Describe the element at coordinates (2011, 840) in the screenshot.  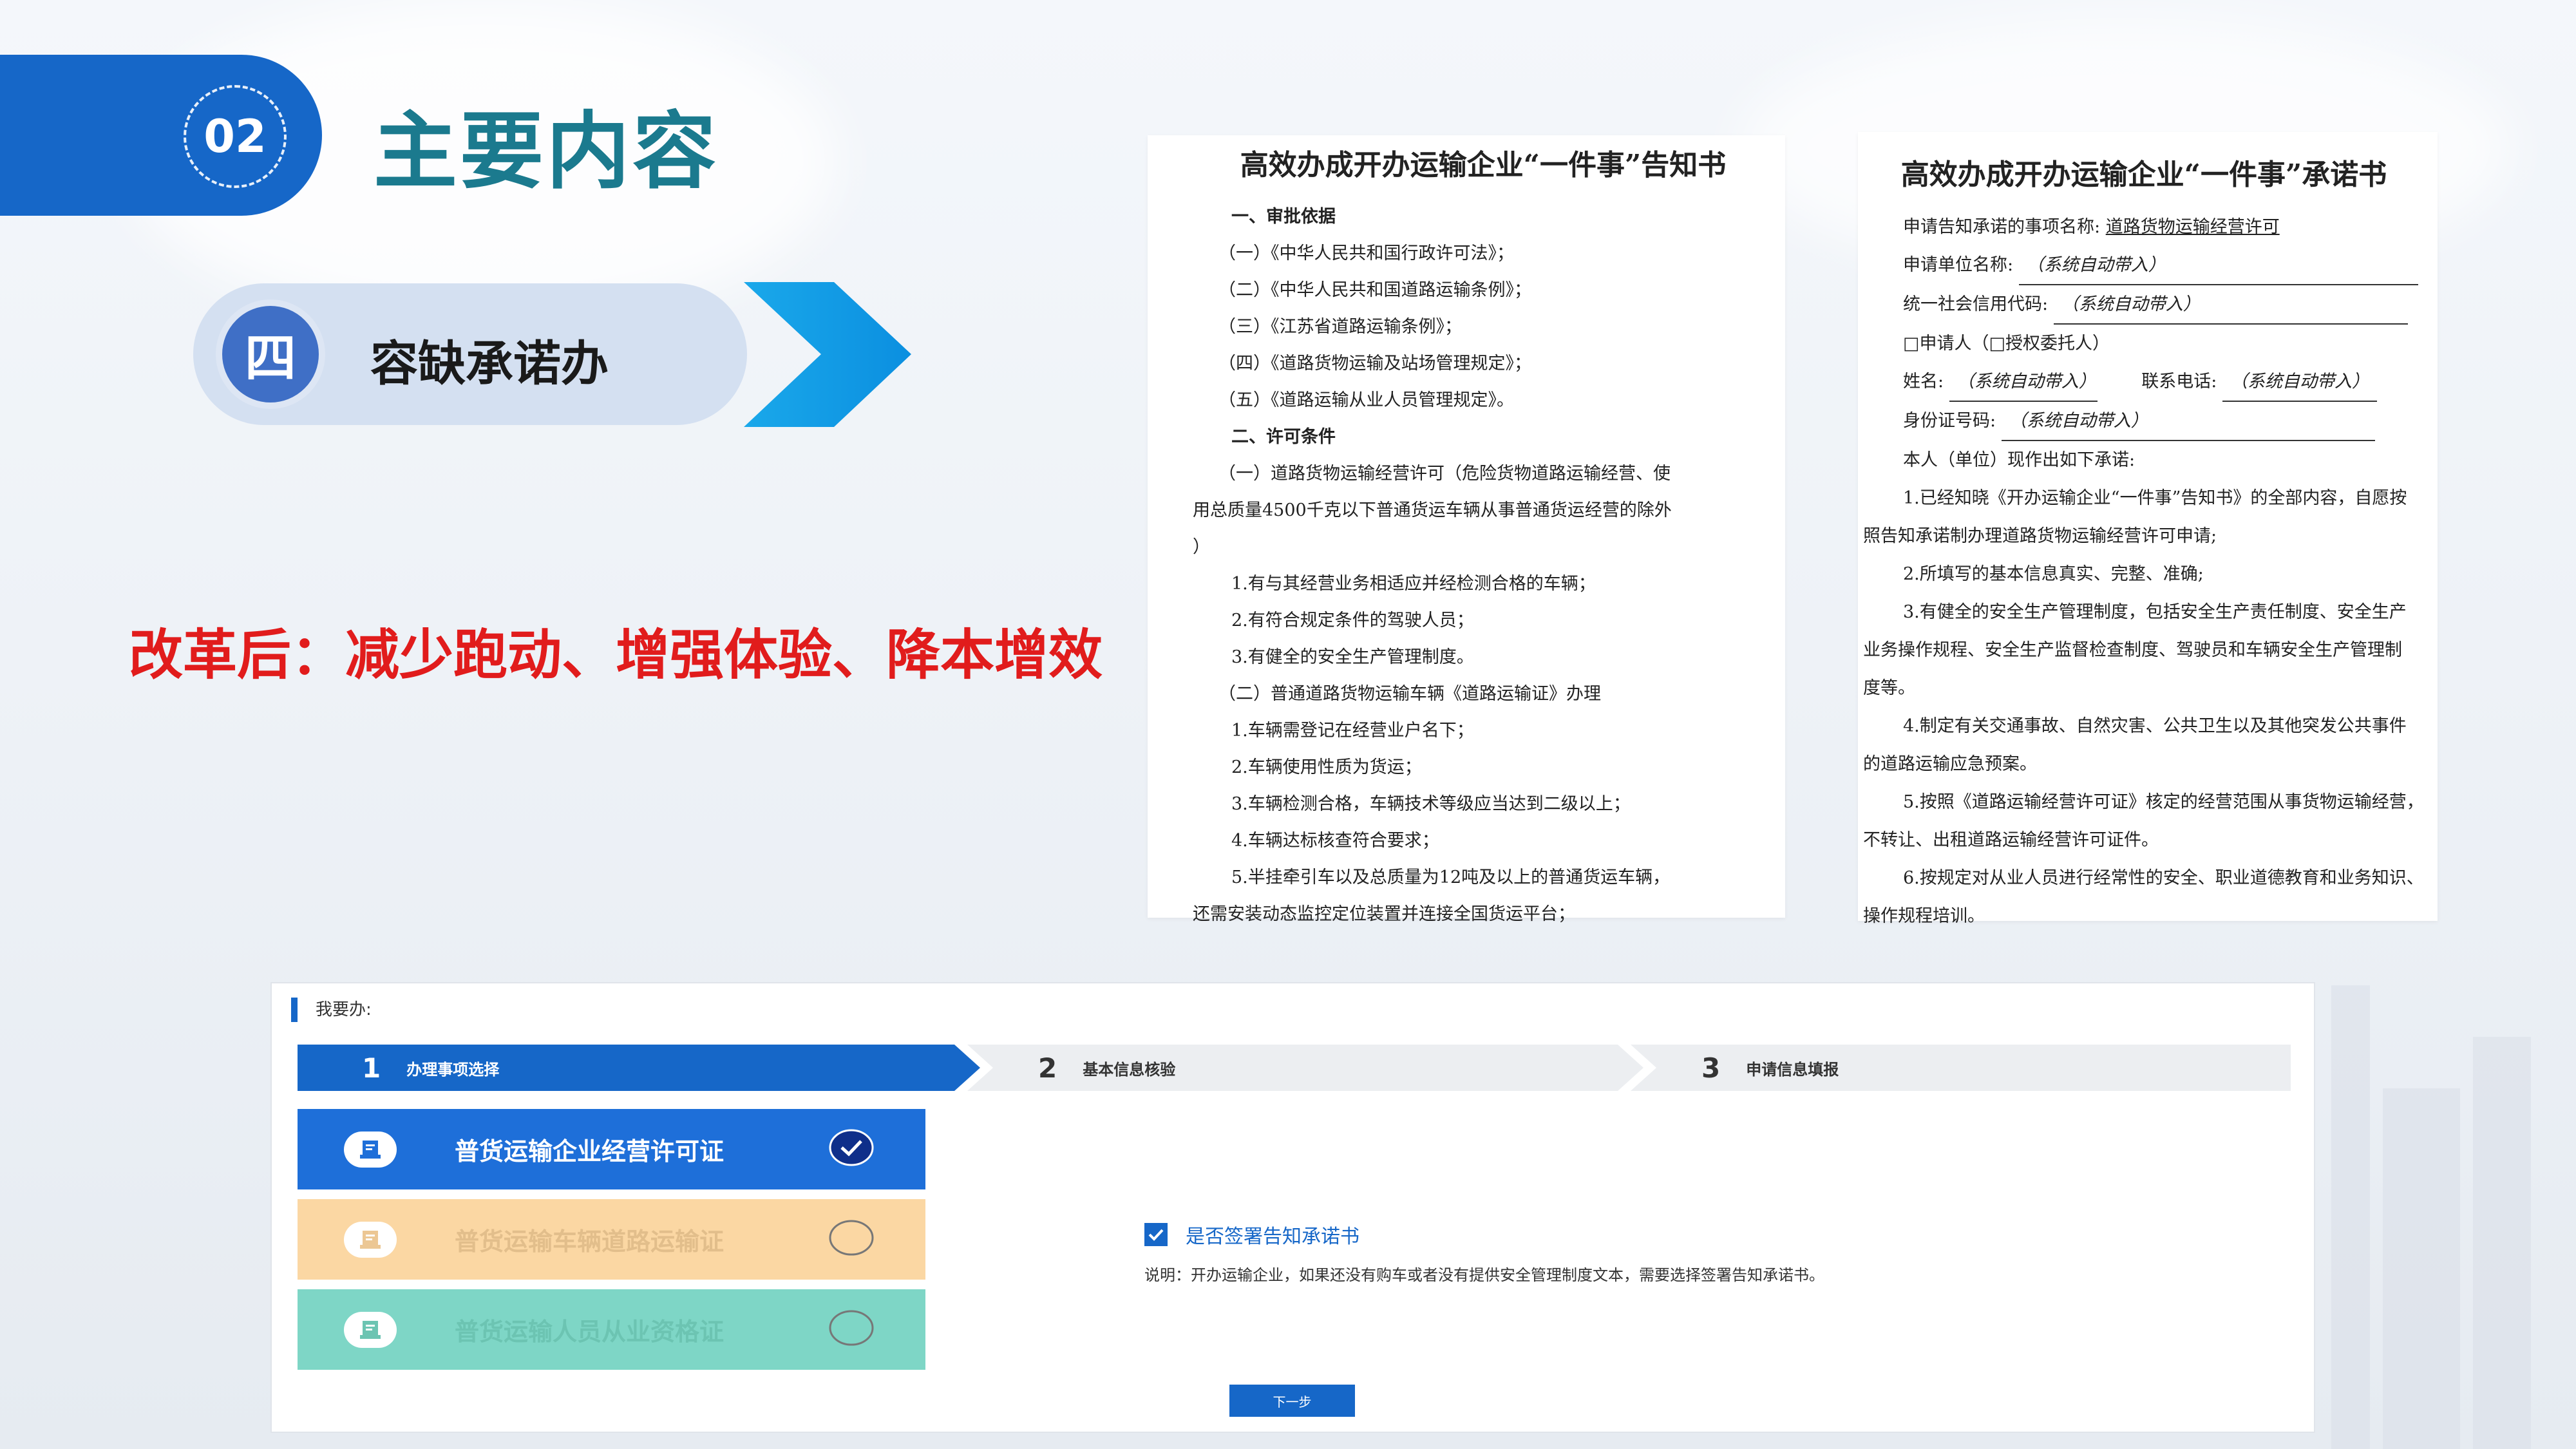
I see `commitment-line: 不转让、出租道路运输经营许可证件。` at that location.